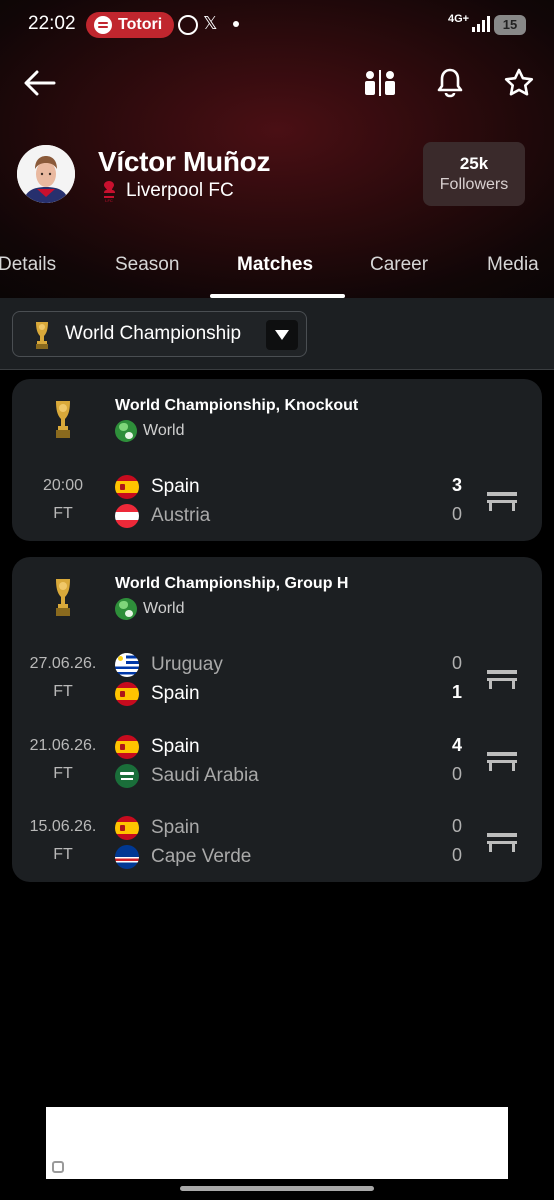  I want to click on tab-career: Career, so click(399, 265).